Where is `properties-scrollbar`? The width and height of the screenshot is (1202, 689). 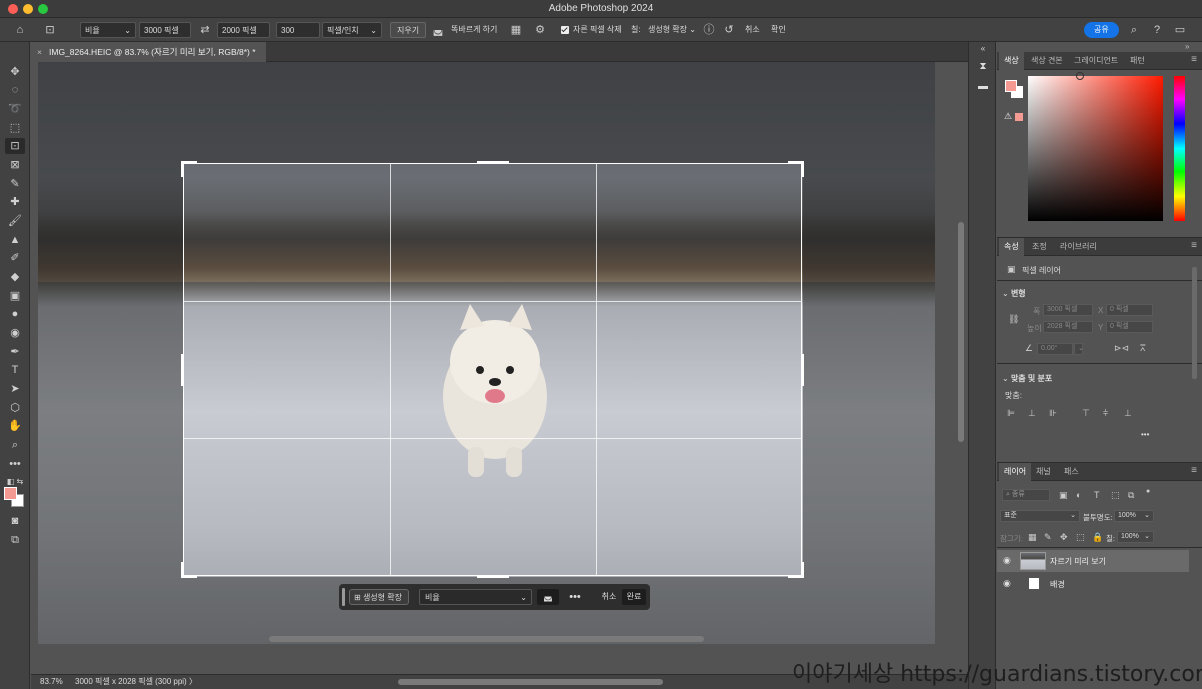
properties-scrollbar is located at coordinates (1194, 323).